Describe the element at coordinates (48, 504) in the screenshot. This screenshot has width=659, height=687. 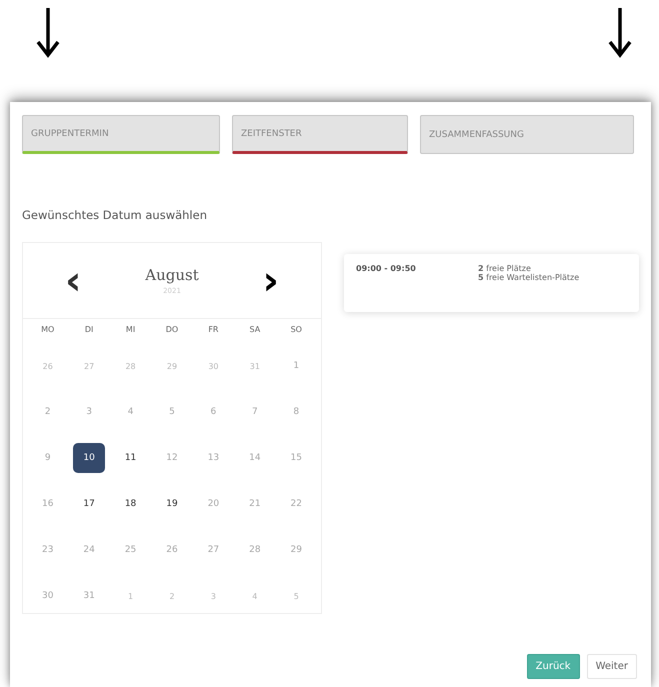
I see `calendar-day: 16` at that location.